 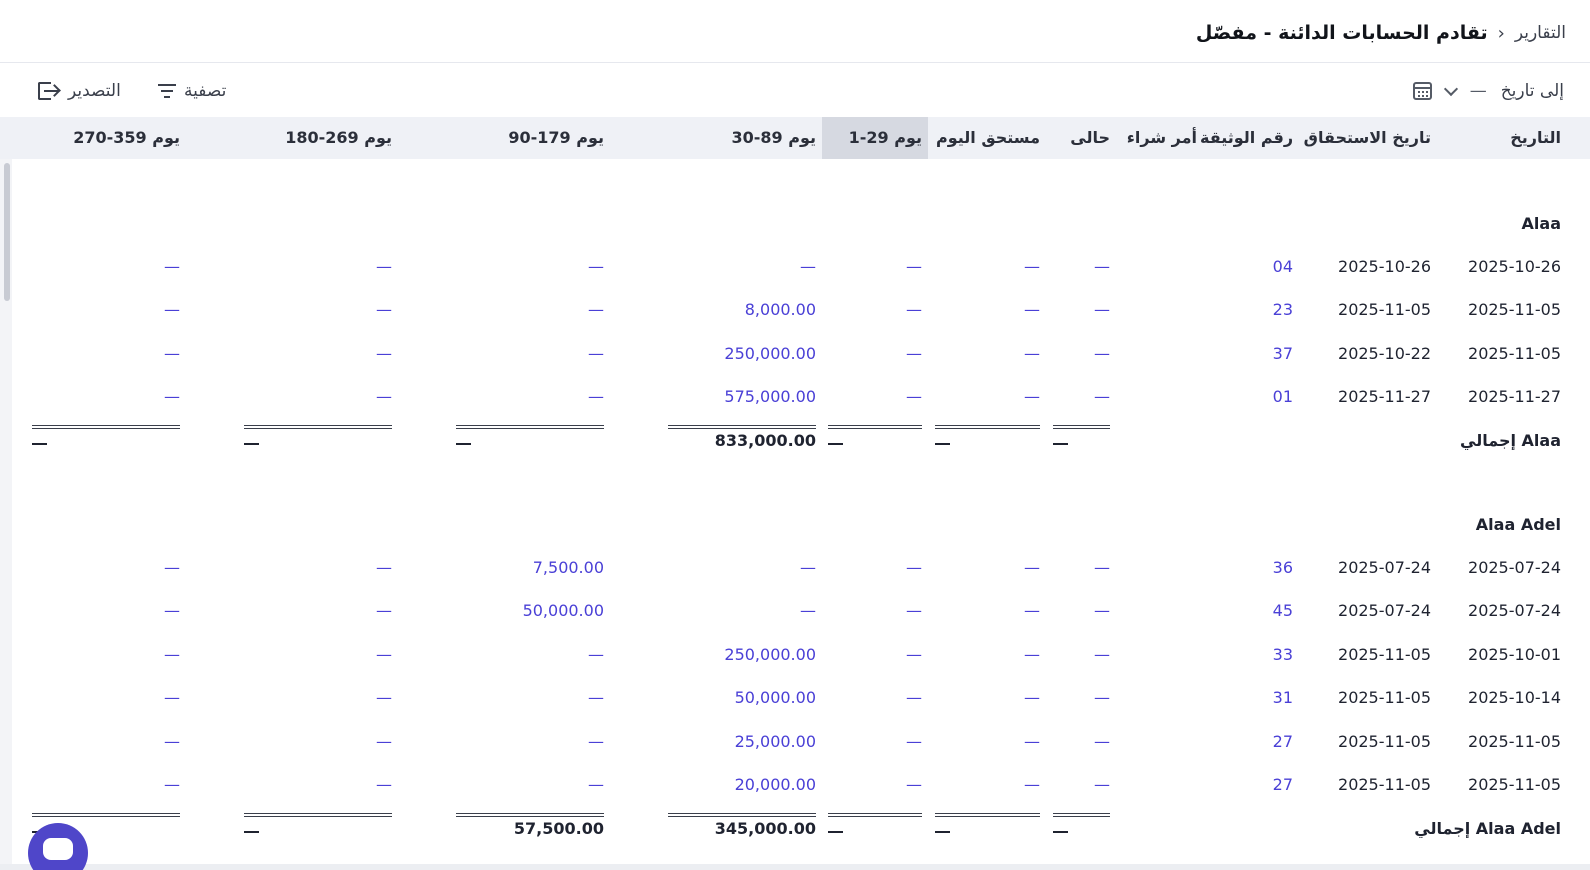 What do you see at coordinates (1283, 611) in the screenshot?
I see `document-number-link: 45` at bounding box center [1283, 611].